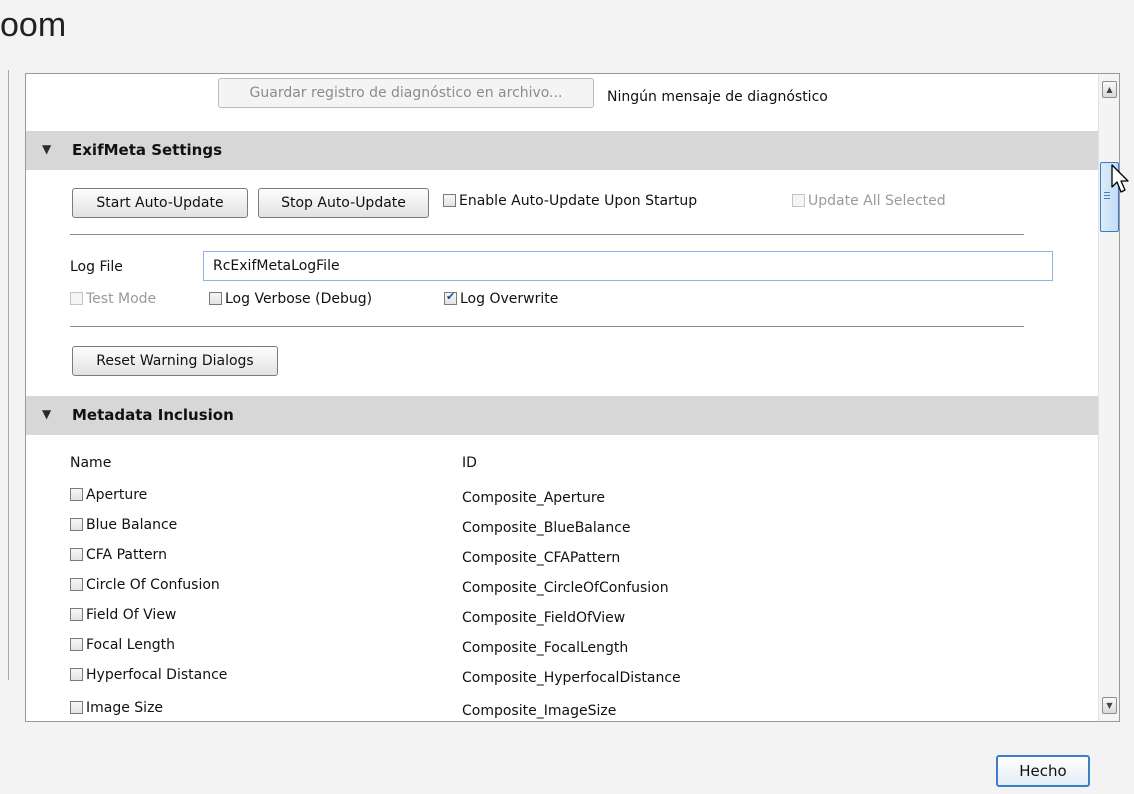 This screenshot has height=794, width=1134. I want to click on metadata-row-checkbox: Focal Length, so click(122, 645).